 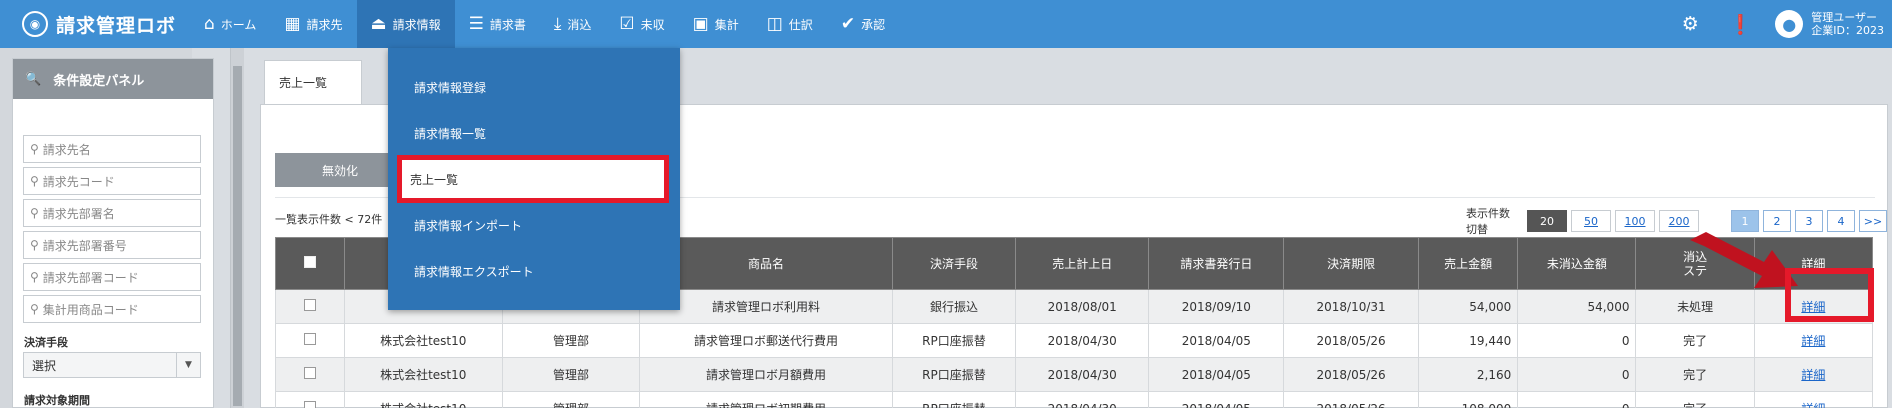 I want to click on cell-unreconciled: 0, so click(x=1577, y=340).